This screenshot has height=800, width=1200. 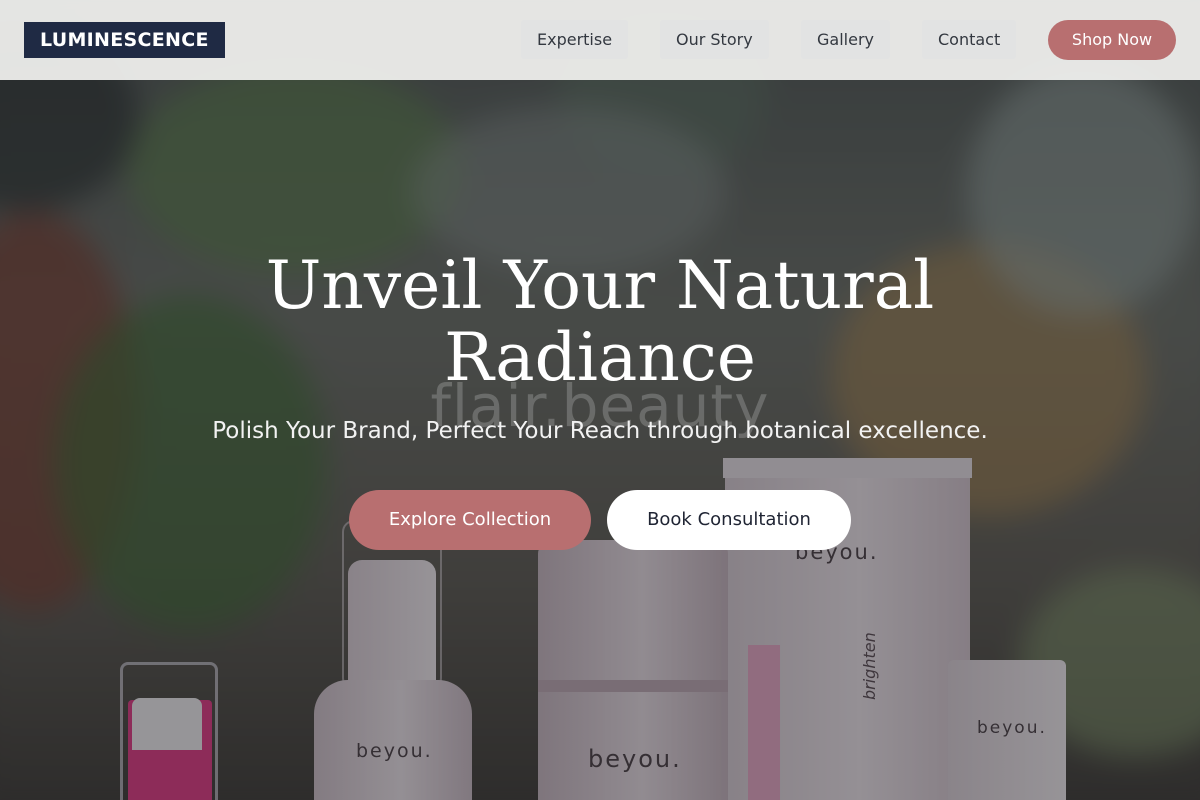 I want to click on brand-logo: LUMINESCENCE, so click(x=124, y=40).